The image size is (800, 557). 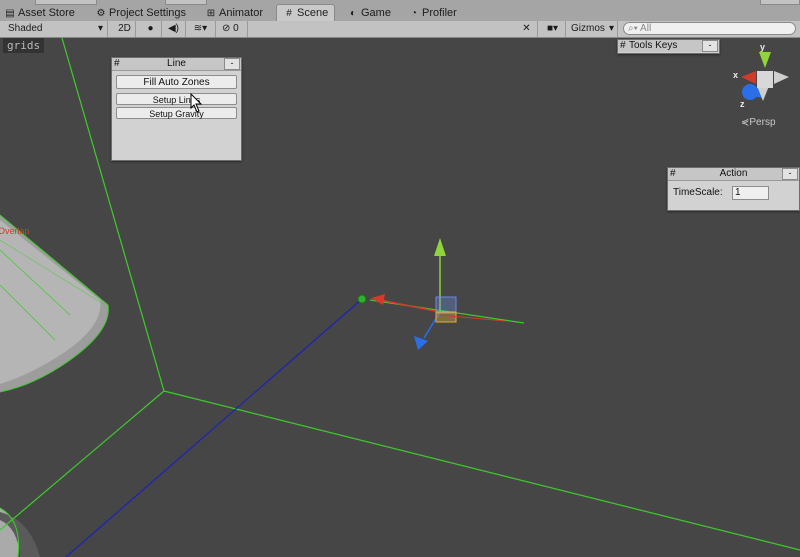 I want to click on cart-icon: ▤, so click(x=10, y=13).